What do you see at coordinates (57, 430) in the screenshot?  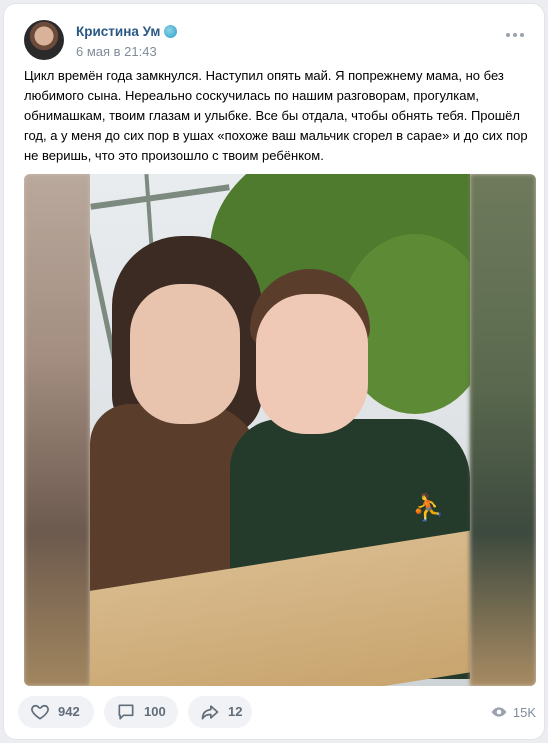 I see `photo-blur-left` at bounding box center [57, 430].